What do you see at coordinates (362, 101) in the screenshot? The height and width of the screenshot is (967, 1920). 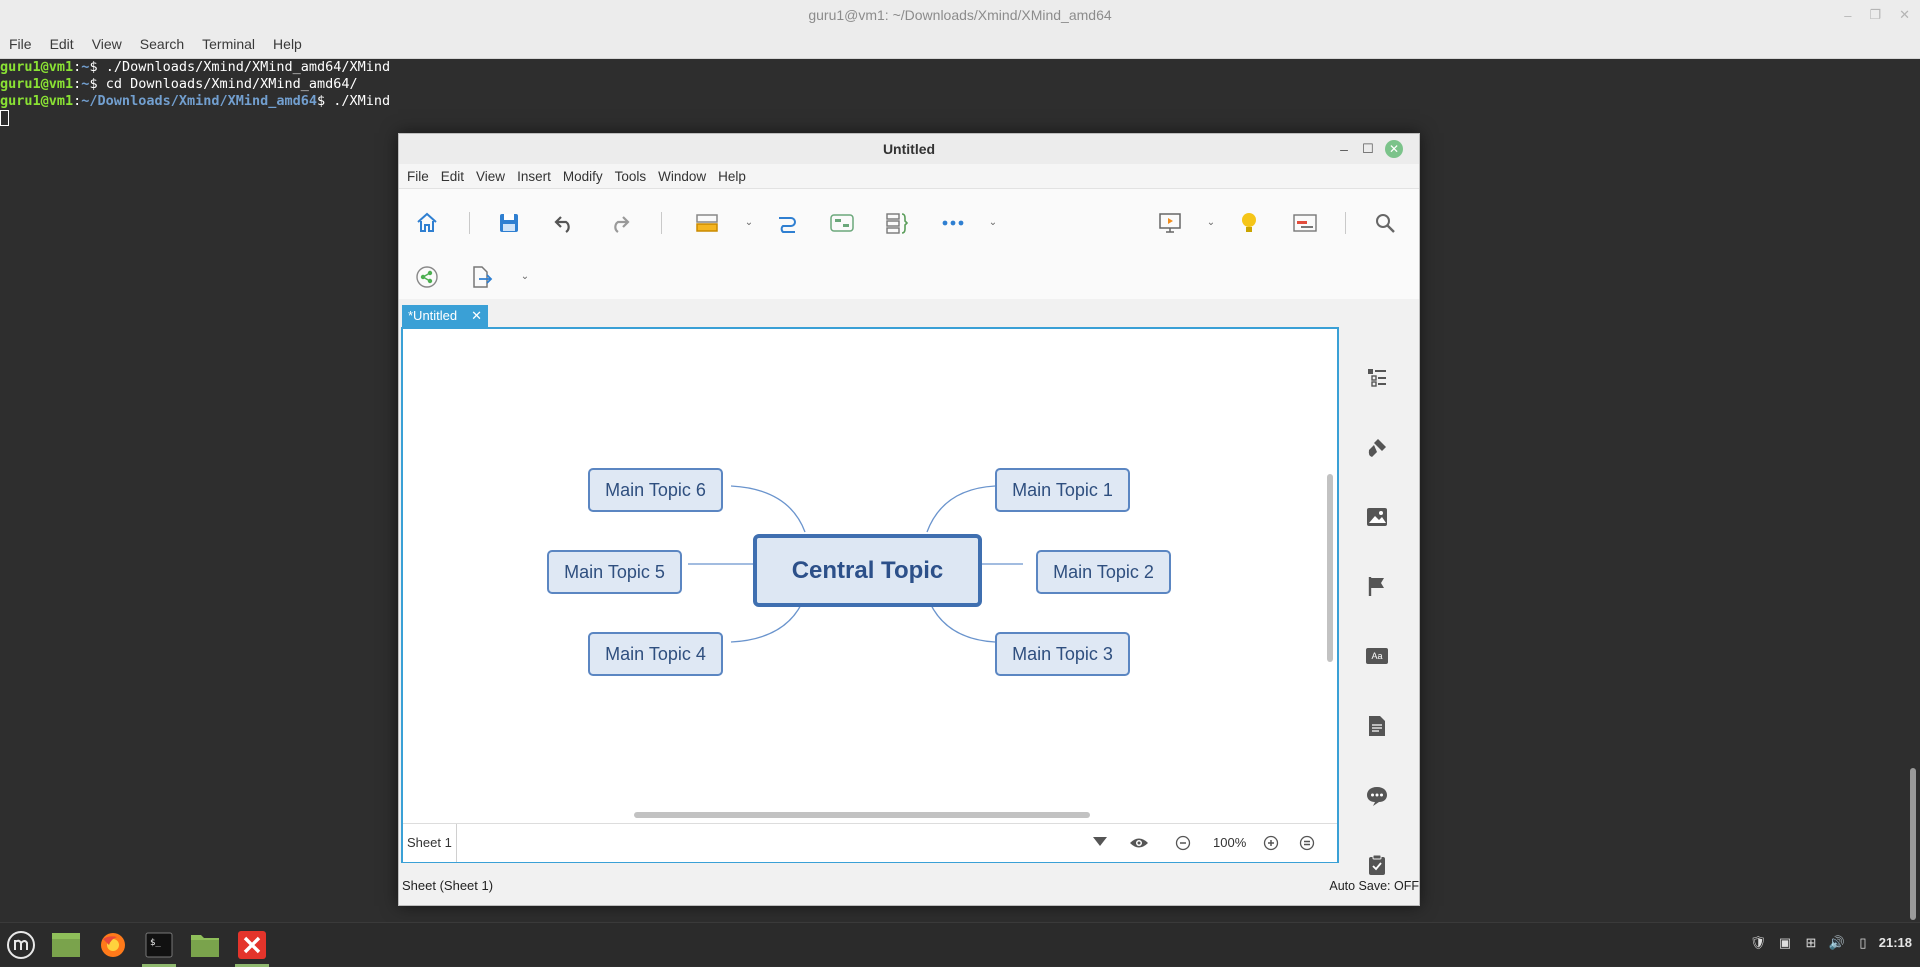 I see `command-text: ./XMind` at bounding box center [362, 101].